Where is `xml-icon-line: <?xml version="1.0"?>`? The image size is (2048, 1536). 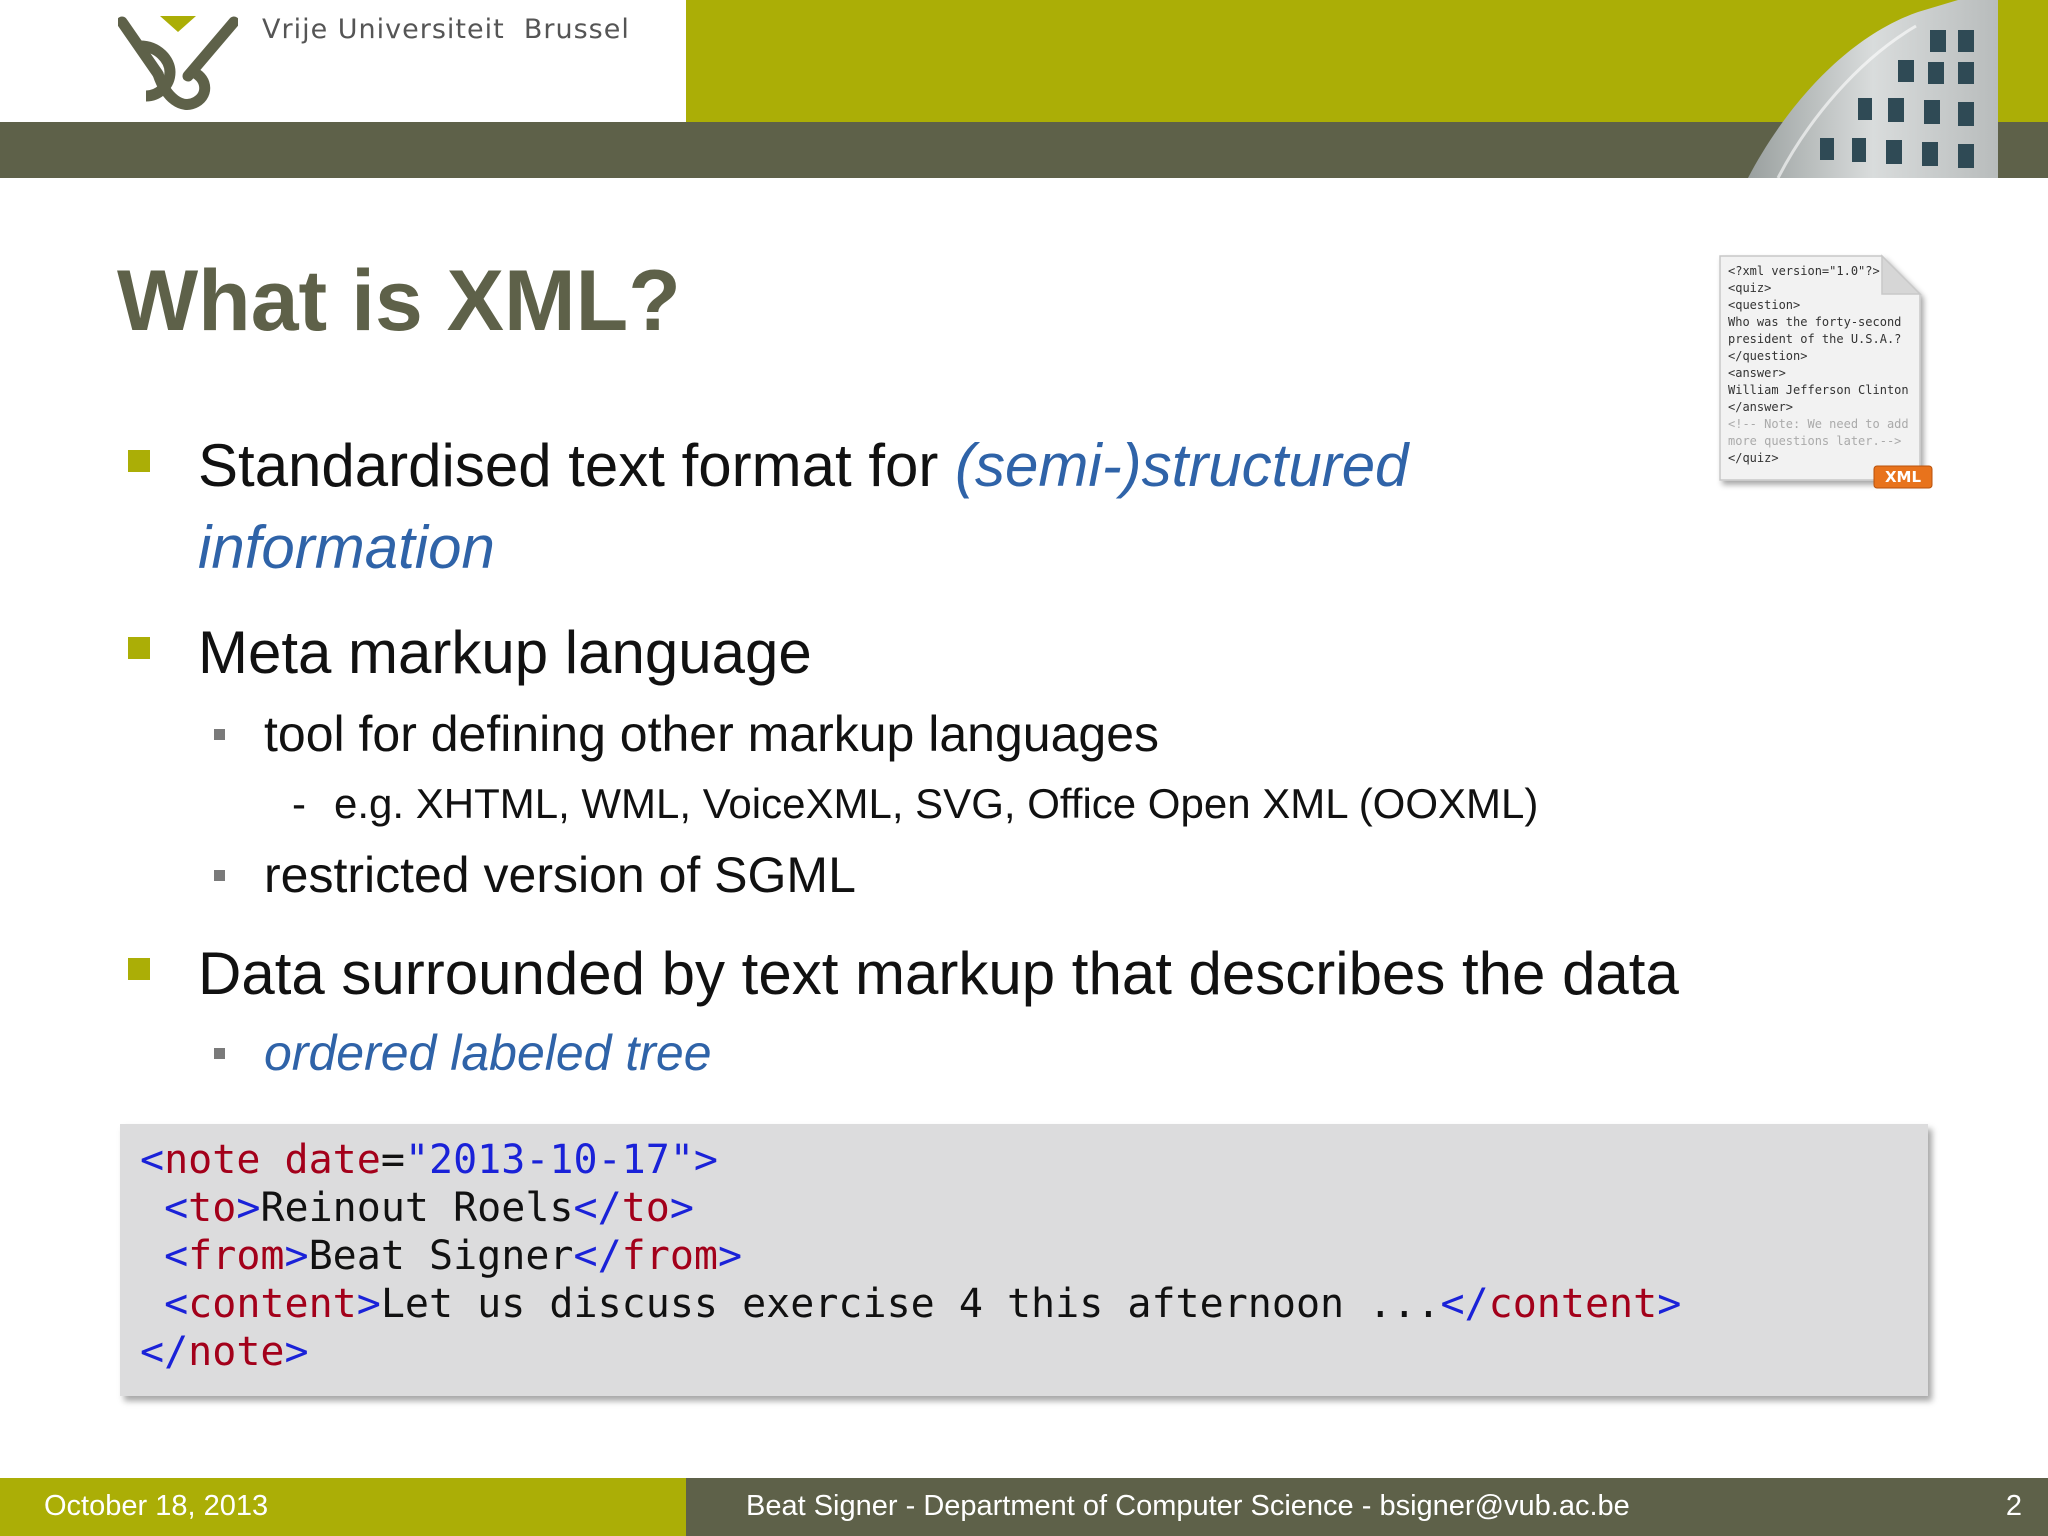
xml-icon-line: <?xml version="1.0"?> is located at coordinates (1804, 271).